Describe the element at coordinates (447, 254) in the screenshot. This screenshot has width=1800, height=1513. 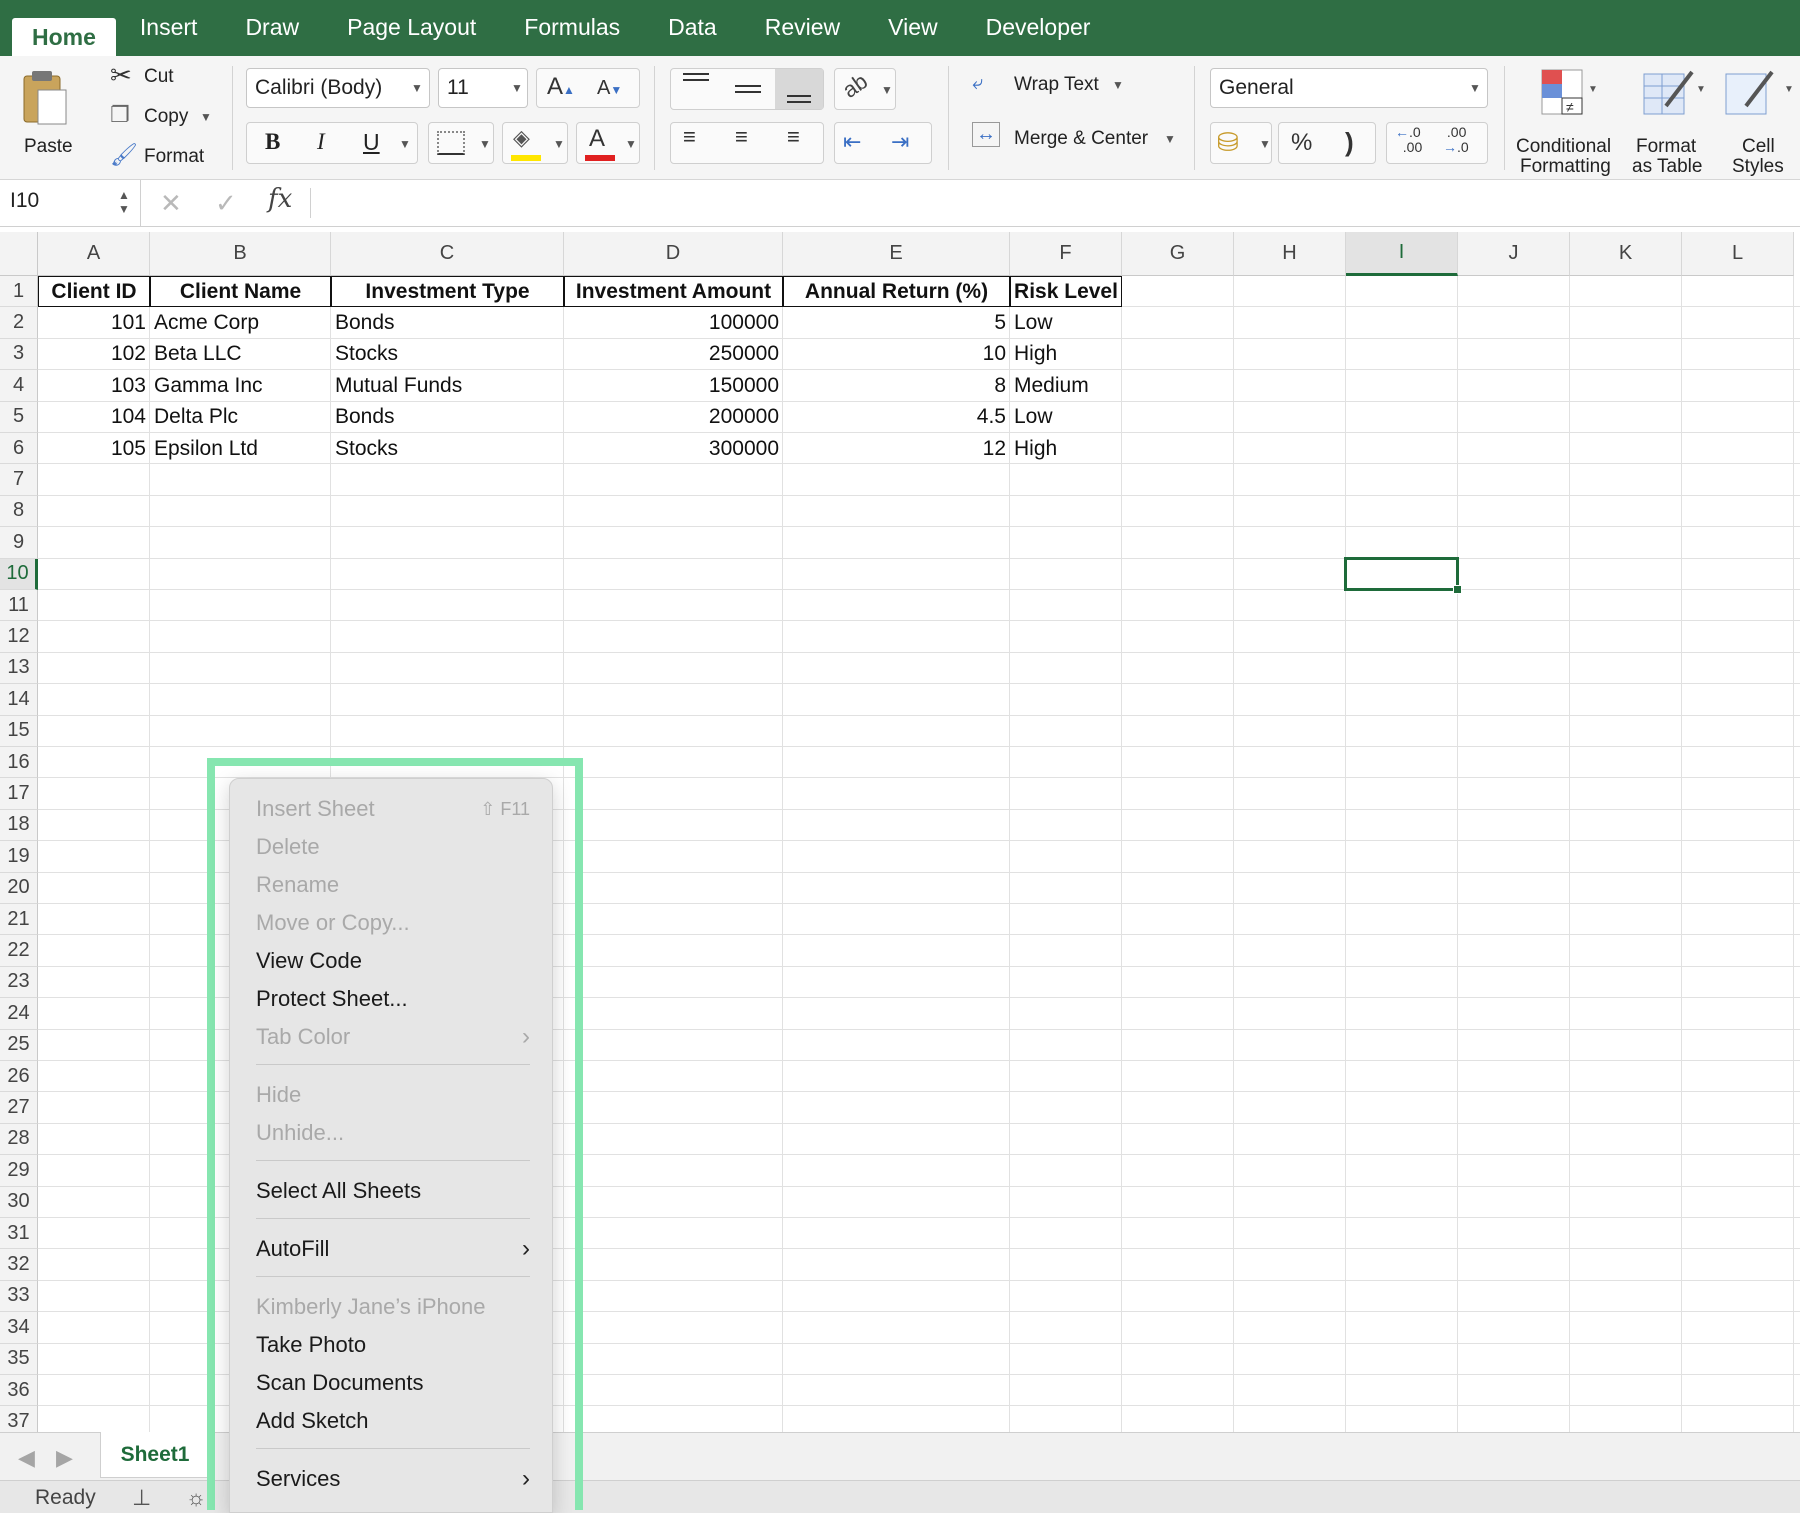
I see `column-header-c: C` at that location.